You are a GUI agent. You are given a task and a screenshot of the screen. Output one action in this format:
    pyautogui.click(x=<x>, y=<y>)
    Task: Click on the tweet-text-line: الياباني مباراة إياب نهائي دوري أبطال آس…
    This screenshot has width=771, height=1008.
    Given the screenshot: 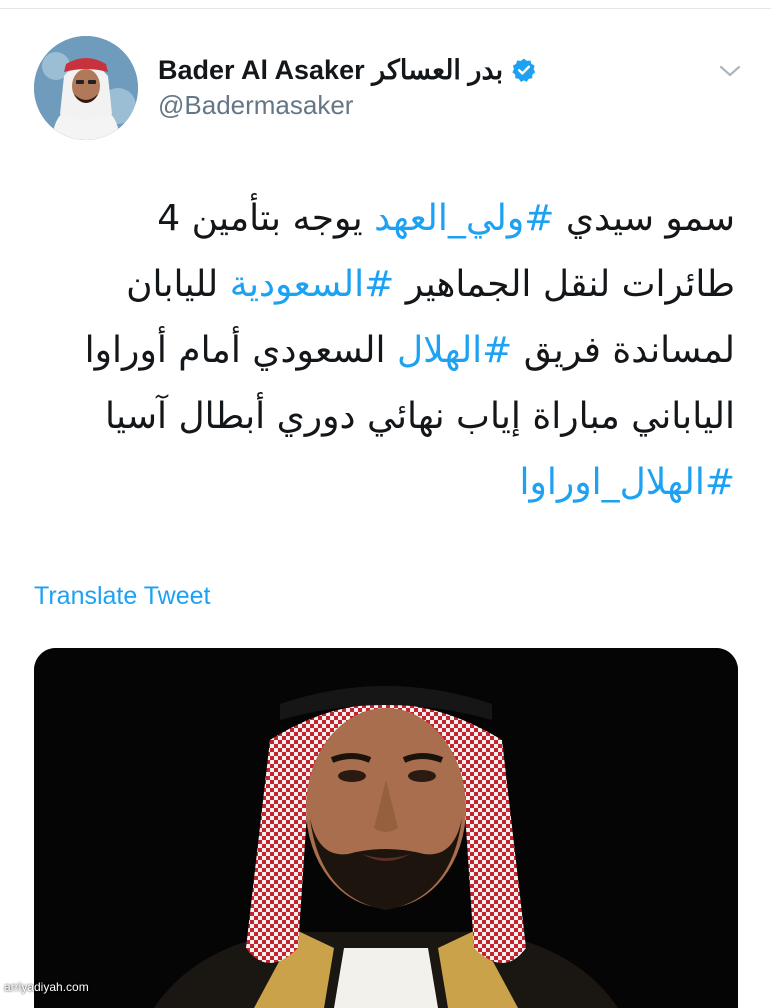 What is the action you would take?
    pyautogui.click(x=380, y=417)
    